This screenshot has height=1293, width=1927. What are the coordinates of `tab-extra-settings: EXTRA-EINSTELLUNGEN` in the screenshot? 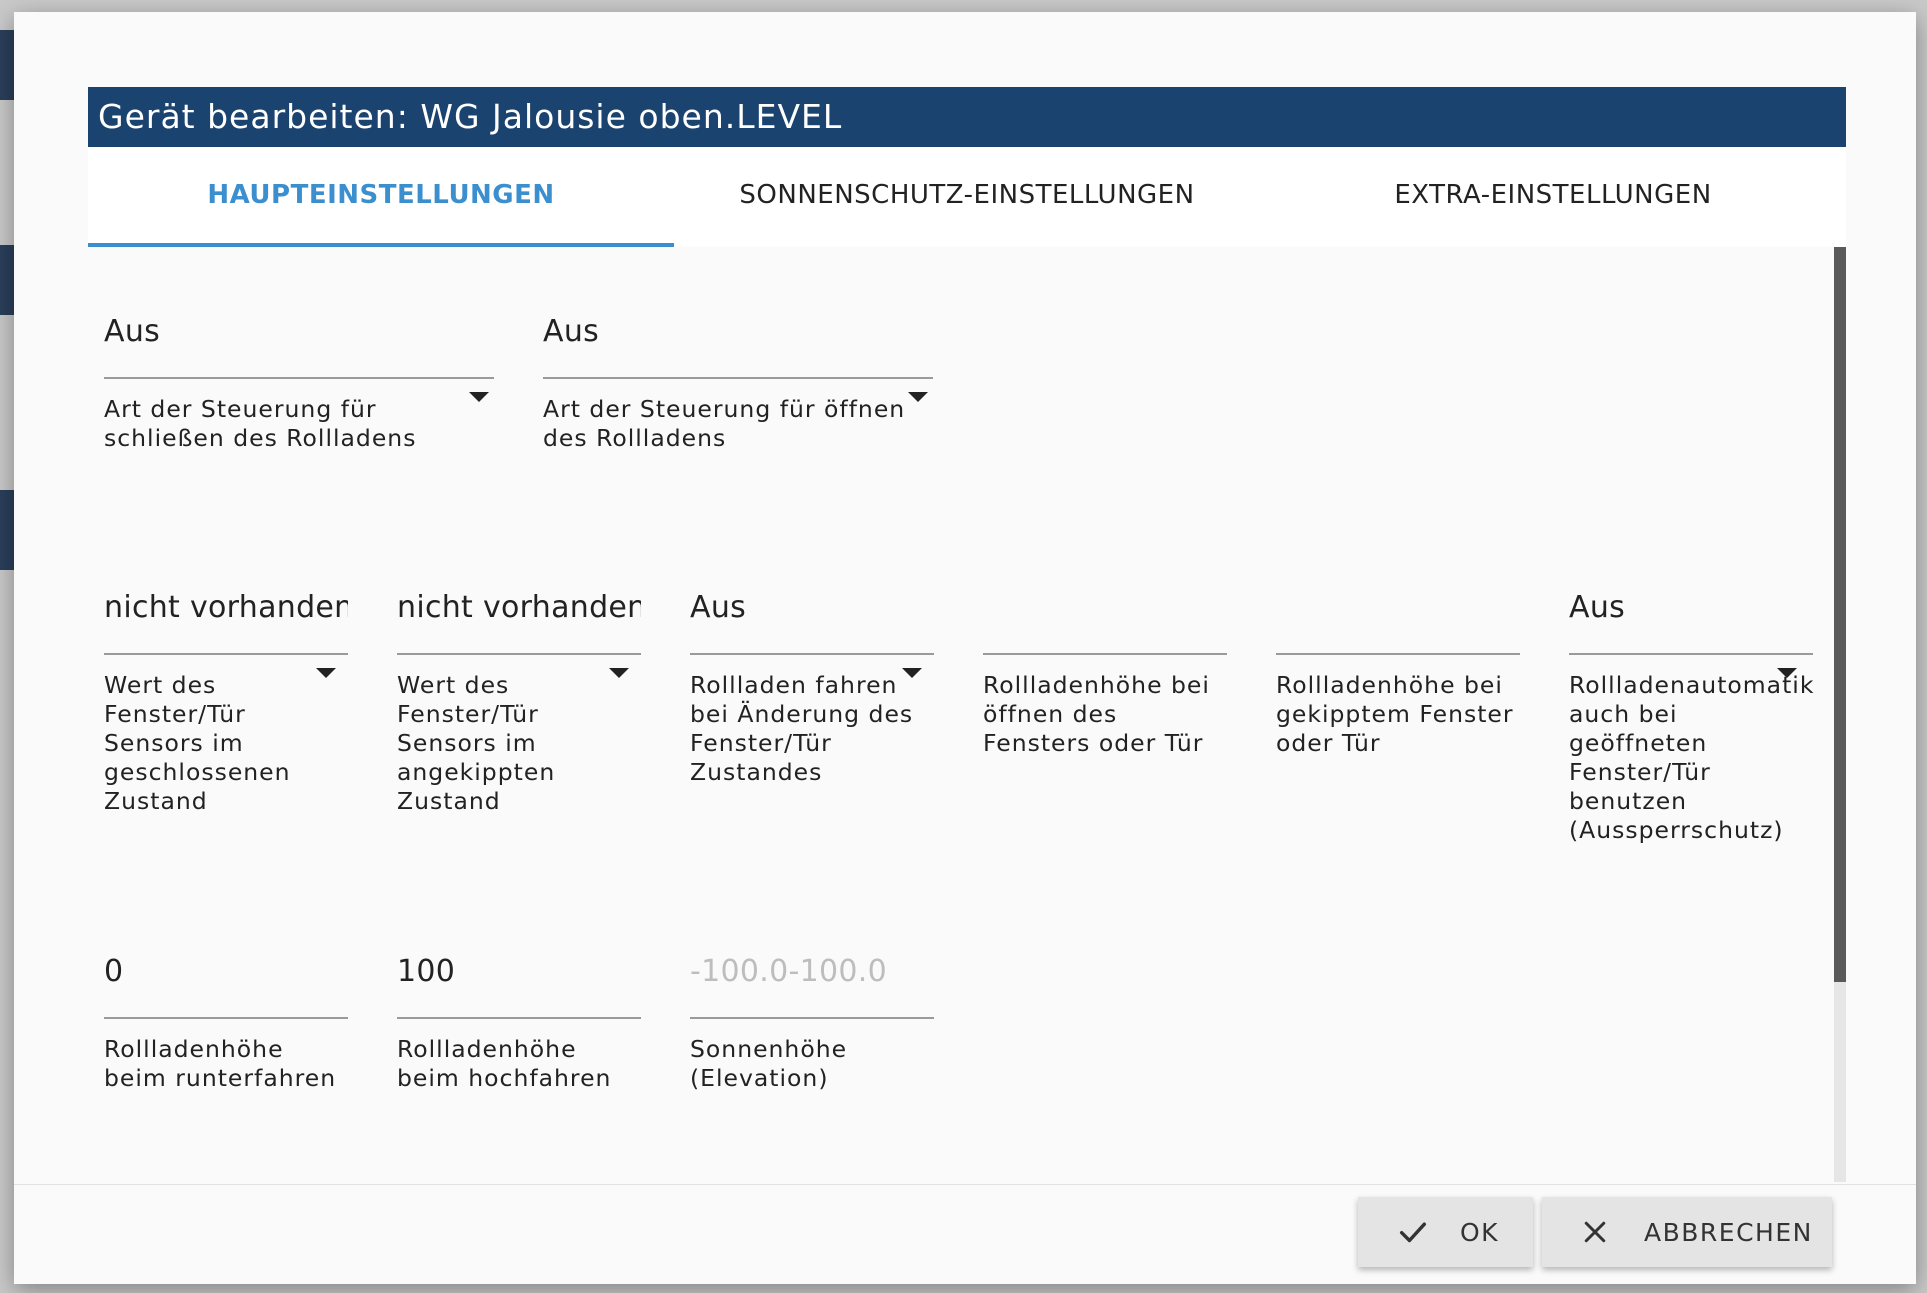 It's located at (1553, 197).